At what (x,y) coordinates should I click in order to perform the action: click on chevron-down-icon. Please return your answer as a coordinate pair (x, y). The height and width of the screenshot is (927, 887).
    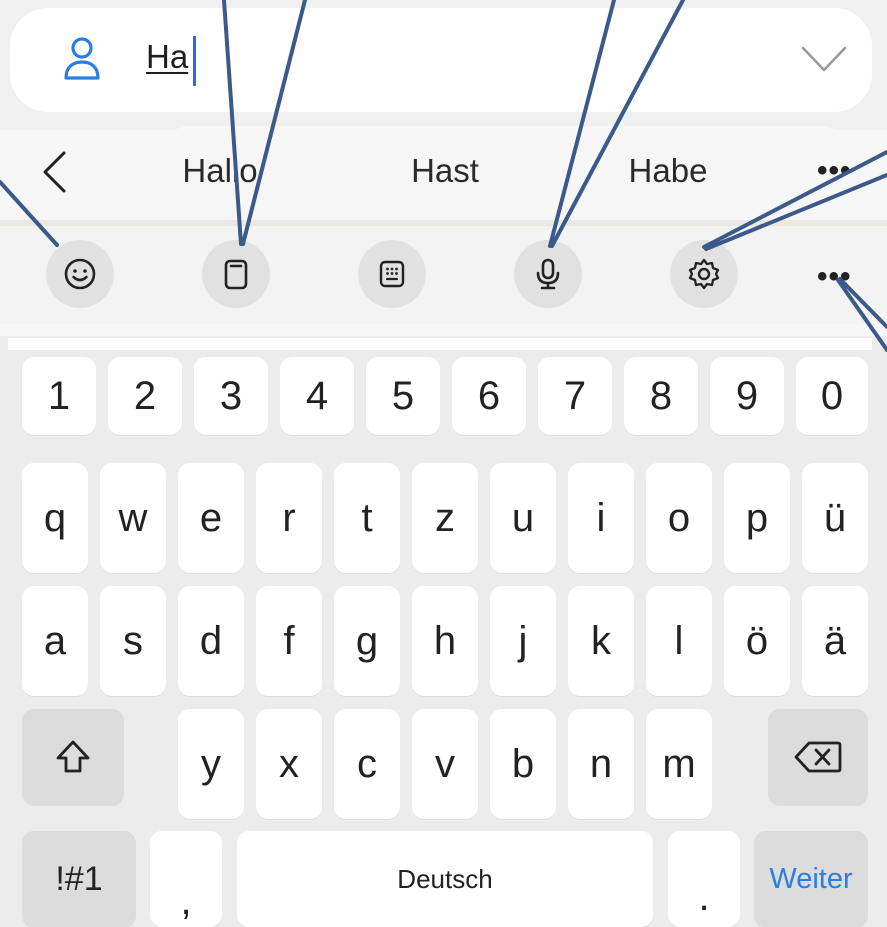
    Looking at the image, I should click on (824, 59).